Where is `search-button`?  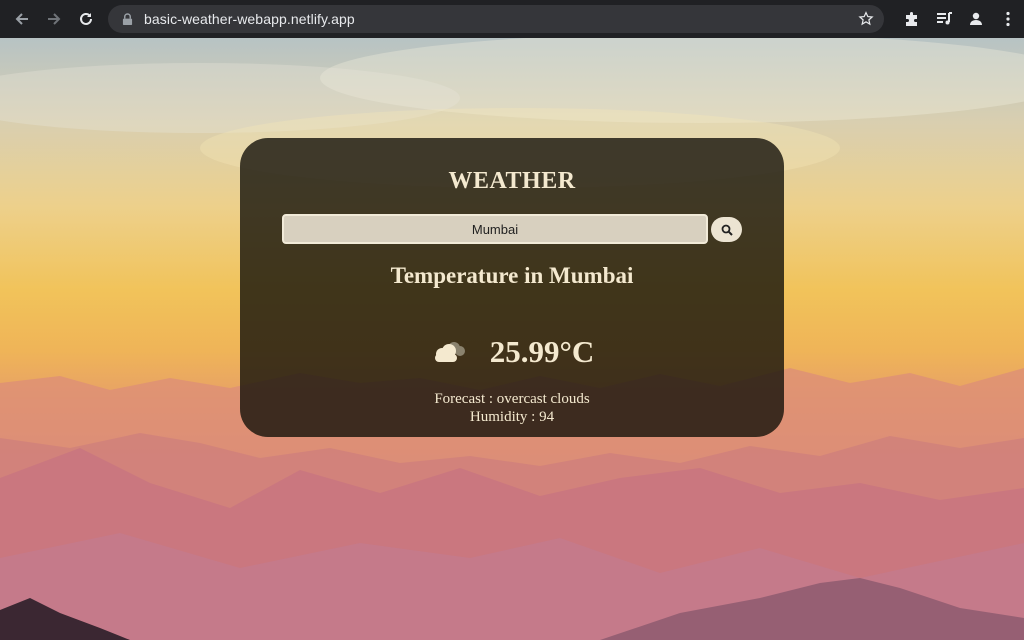
search-button is located at coordinates (726, 229).